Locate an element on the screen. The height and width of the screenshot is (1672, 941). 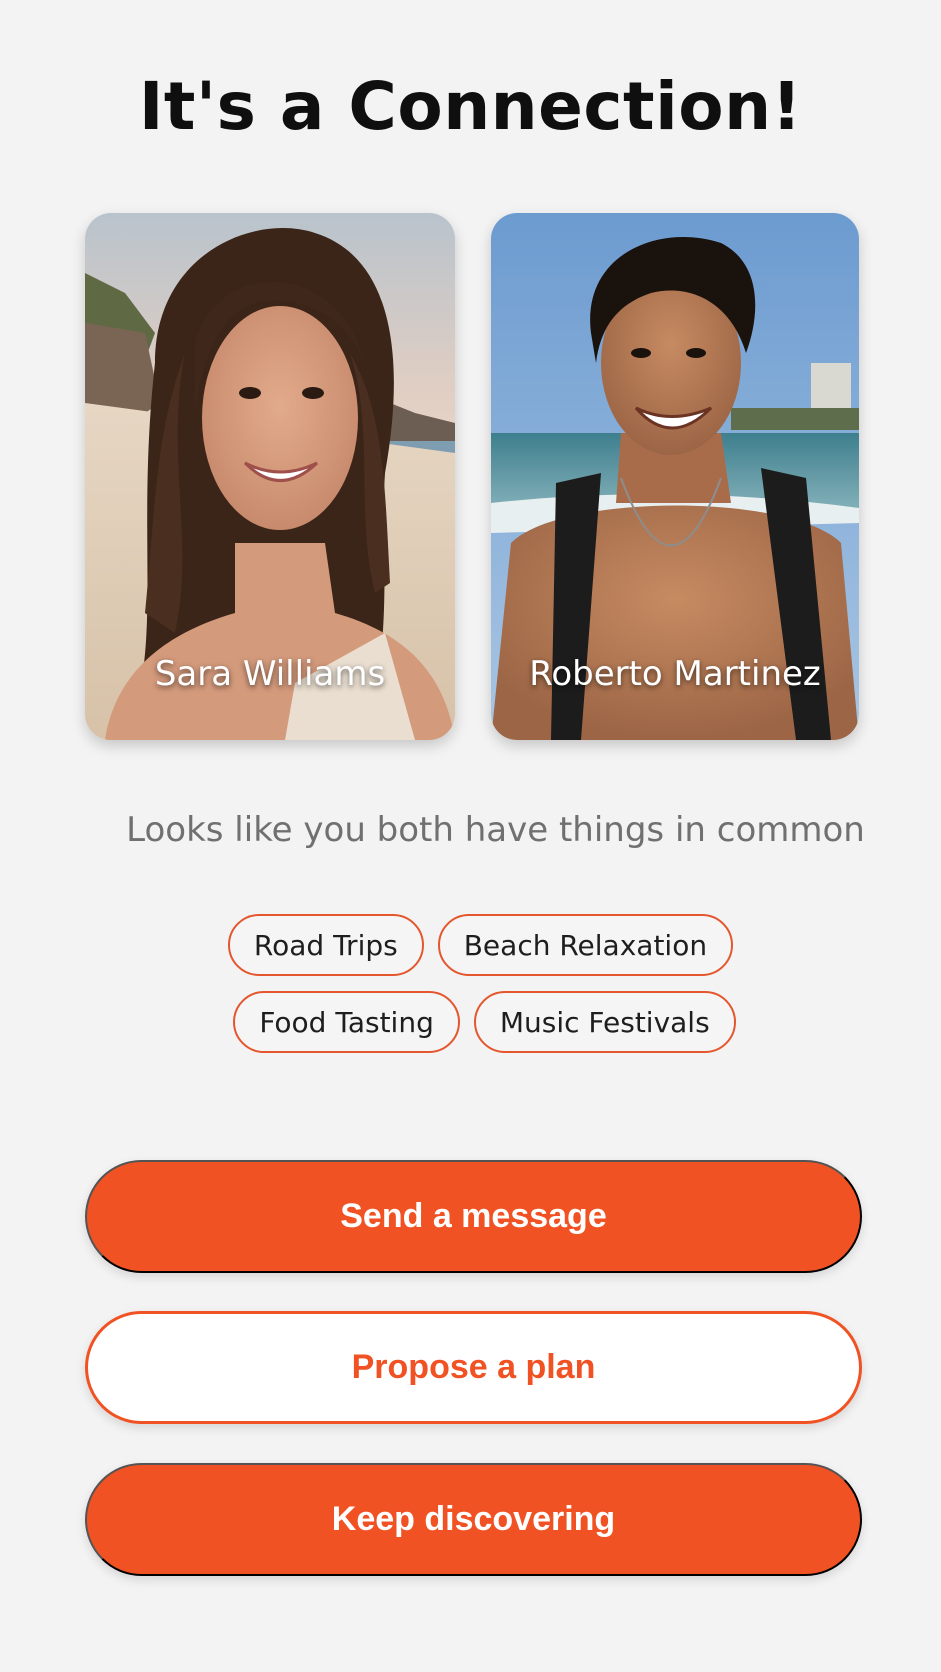
profile-card-roberto: Roberto Martinez is located at coordinates (675, 476).